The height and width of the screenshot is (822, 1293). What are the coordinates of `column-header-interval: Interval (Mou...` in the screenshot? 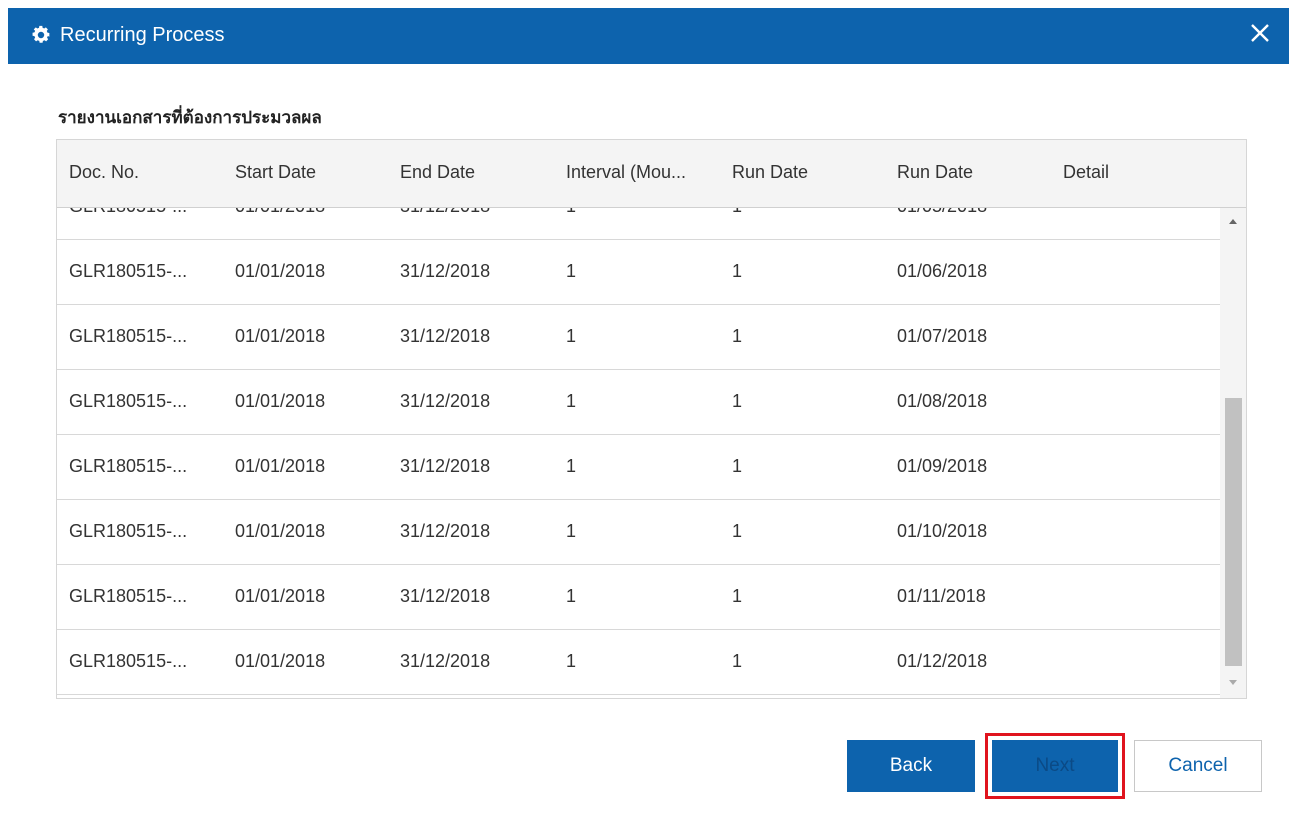 It's located at (626, 172).